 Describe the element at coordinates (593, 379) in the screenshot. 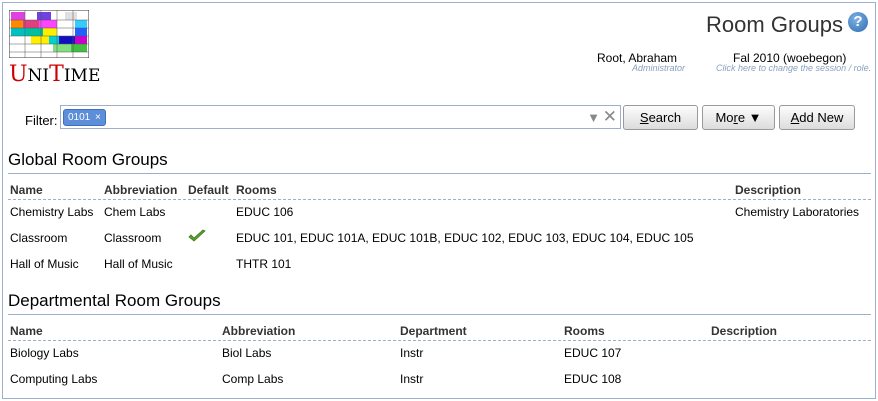

I see `cell-rooms: EDUC 108` at that location.